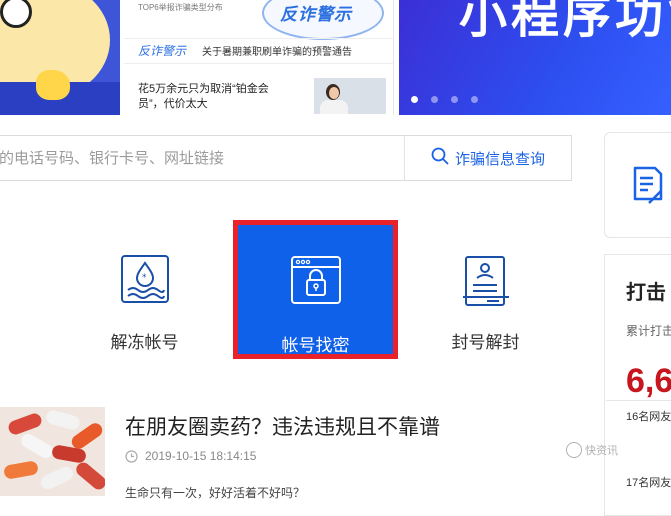  I want to click on strike-subtitle: 累计打击, so click(648, 331).